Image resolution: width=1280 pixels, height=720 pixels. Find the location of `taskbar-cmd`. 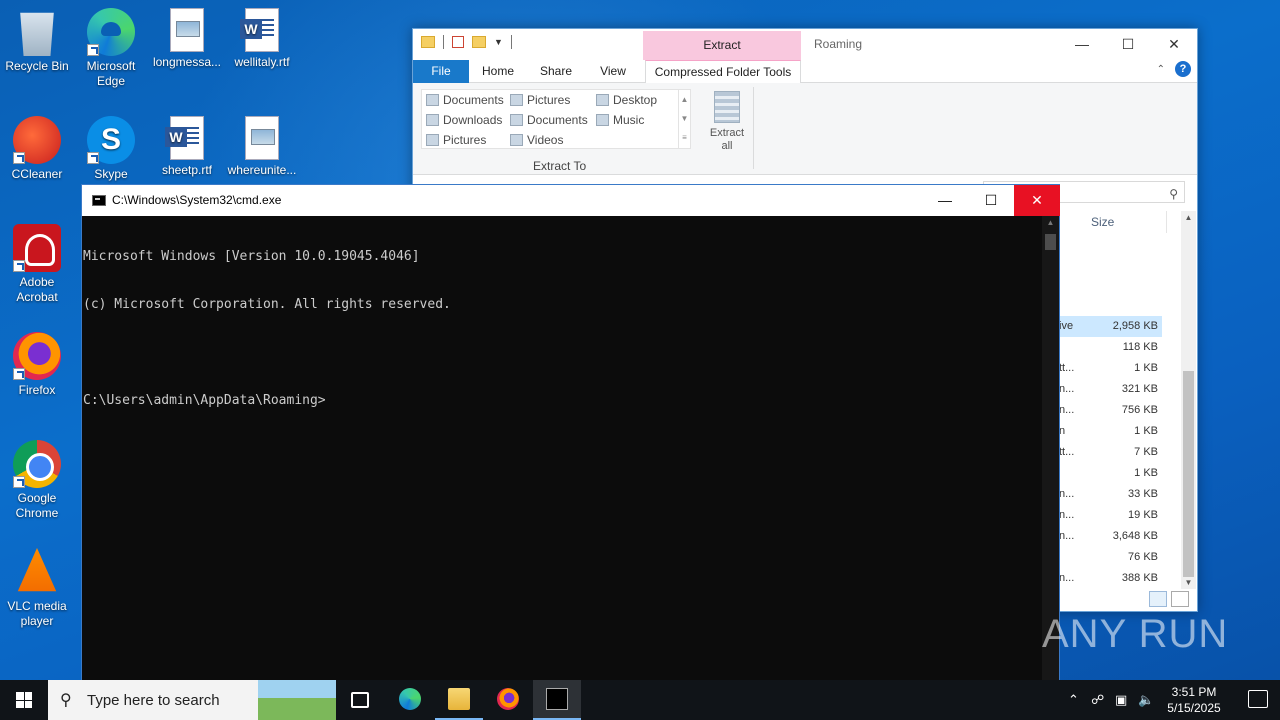

taskbar-cmd is located at coordinates (557, 700).